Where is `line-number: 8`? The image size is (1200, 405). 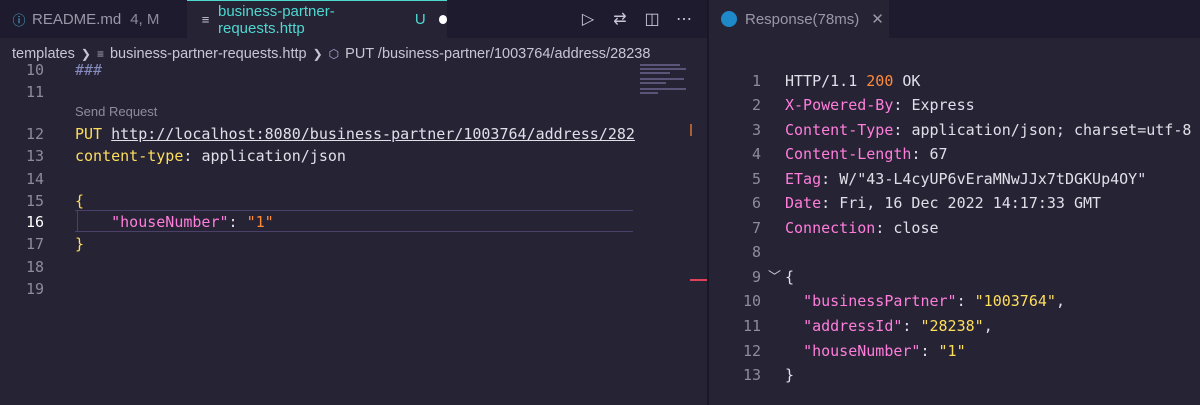 line-number: 8 is located at coordinates (756, 252).